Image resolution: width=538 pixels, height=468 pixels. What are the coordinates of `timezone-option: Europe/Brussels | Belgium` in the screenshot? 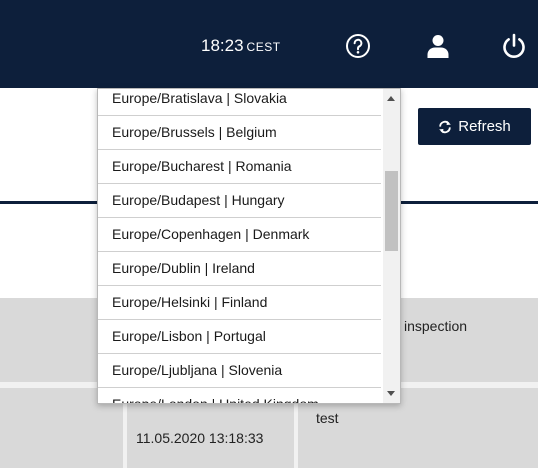 It's located at (239, 133).